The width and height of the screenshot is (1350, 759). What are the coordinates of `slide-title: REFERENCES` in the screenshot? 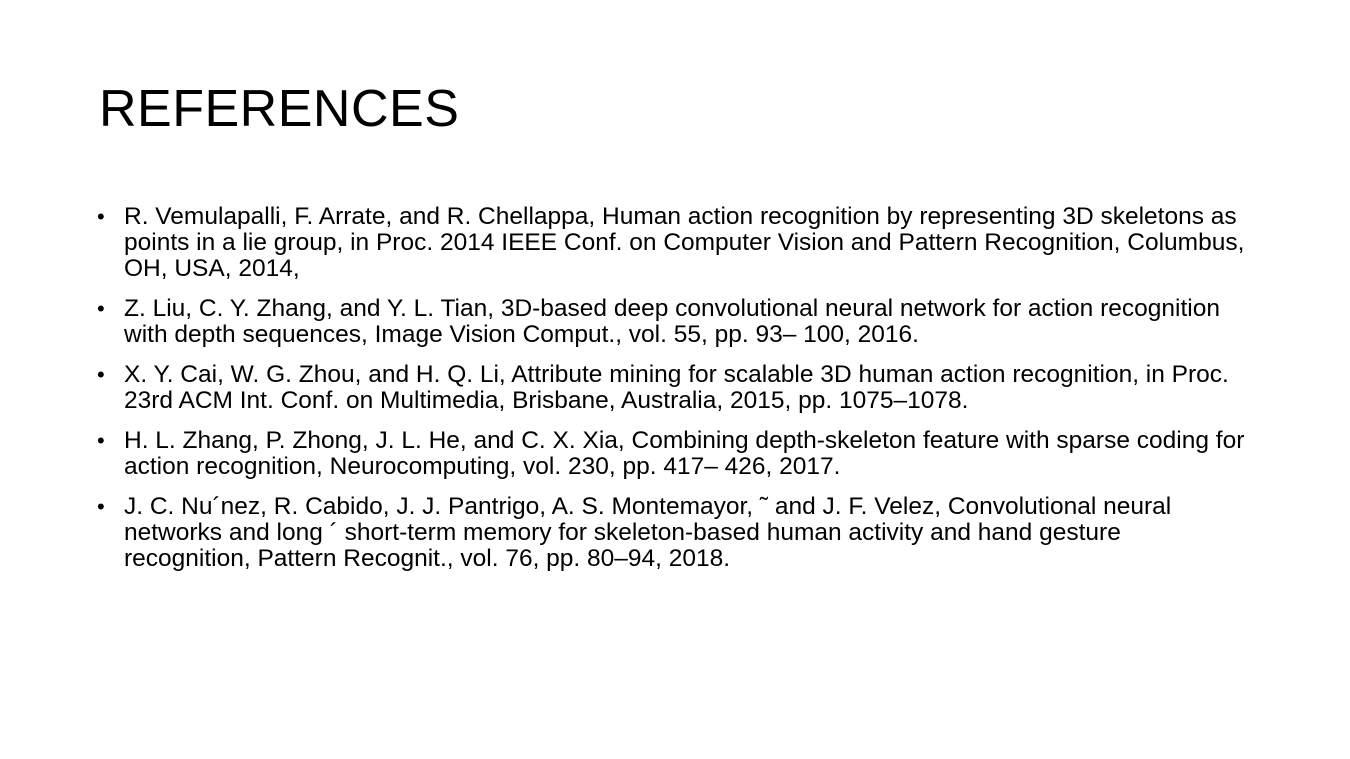 It's located at (279, 109).